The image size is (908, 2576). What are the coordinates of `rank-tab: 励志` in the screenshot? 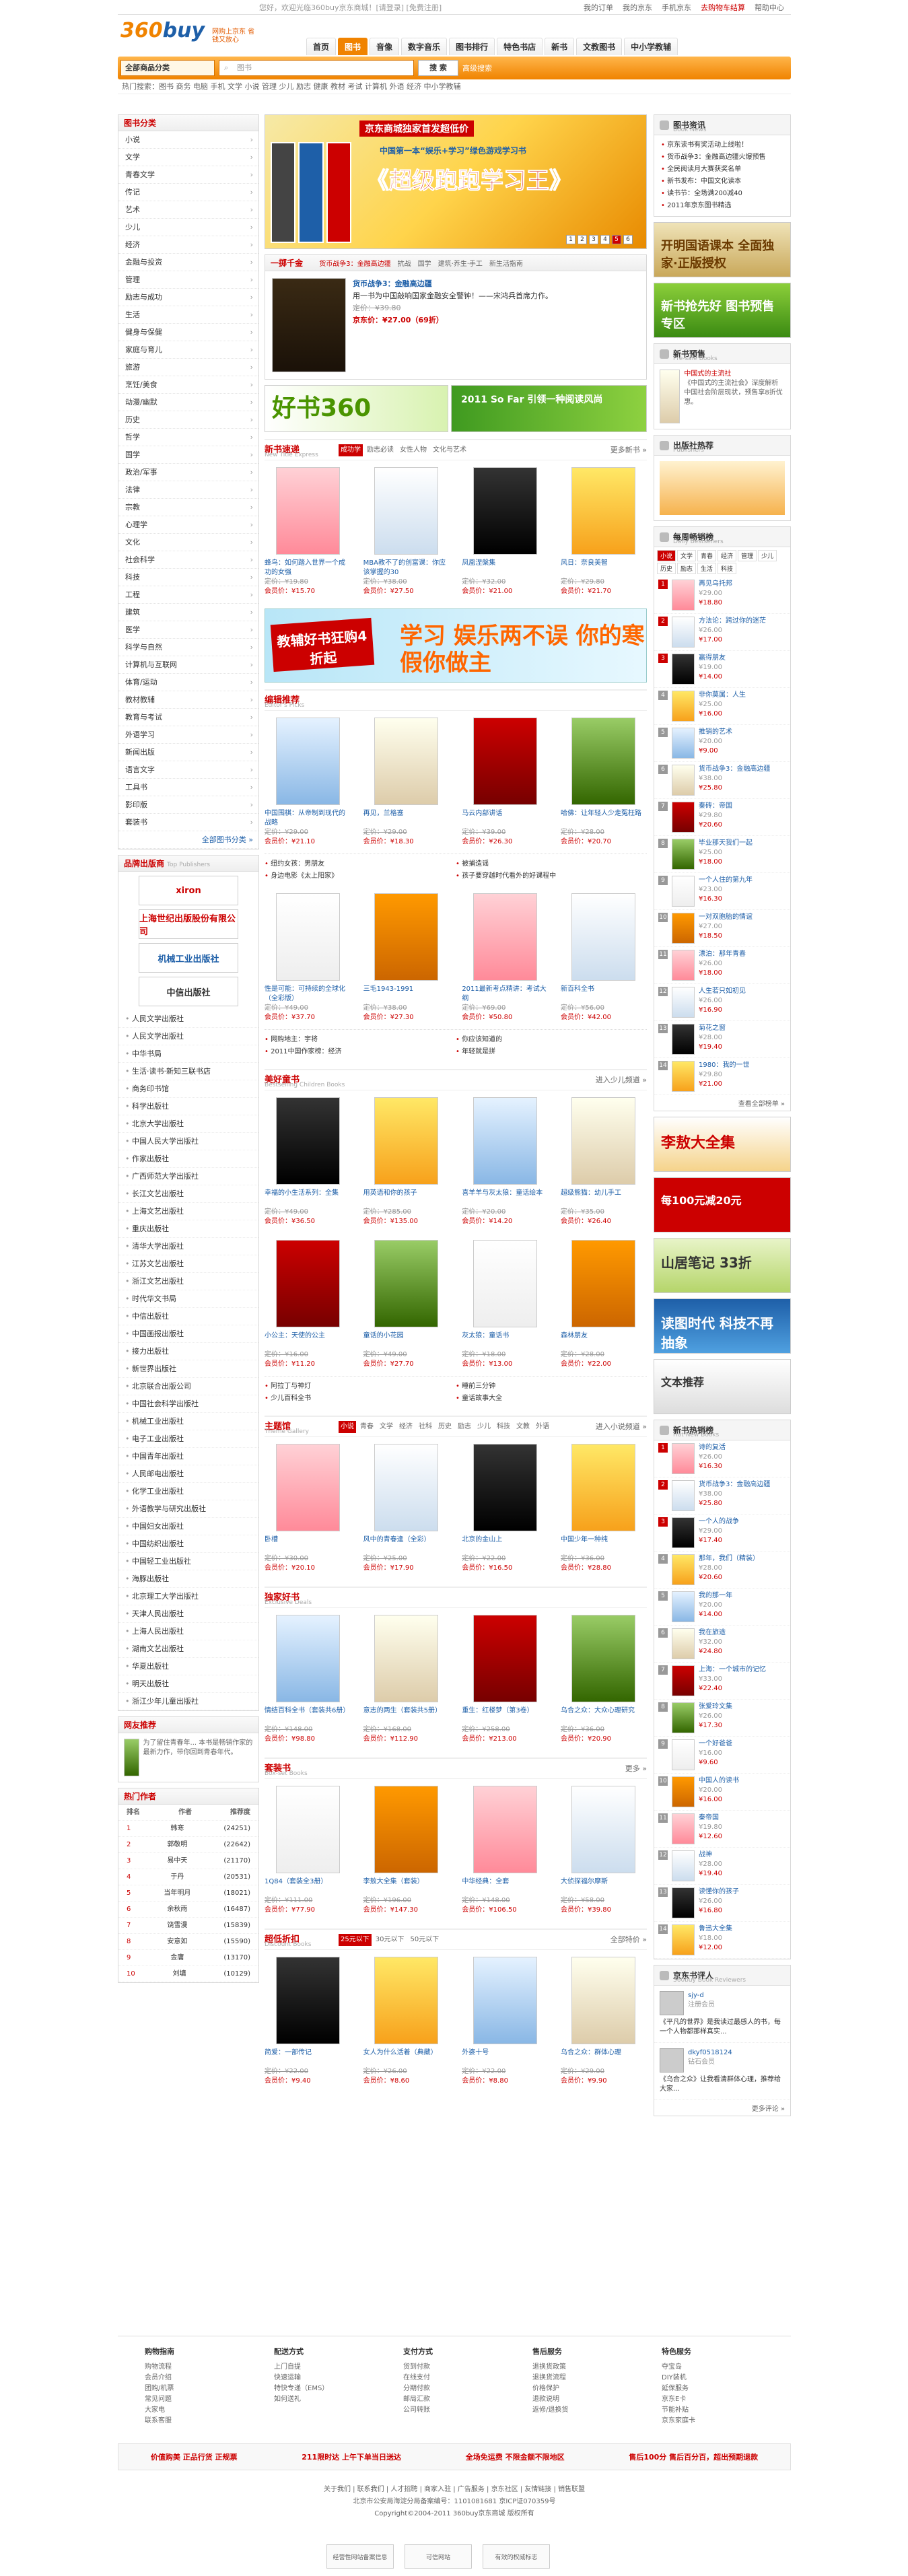 It's located at (687, 568).